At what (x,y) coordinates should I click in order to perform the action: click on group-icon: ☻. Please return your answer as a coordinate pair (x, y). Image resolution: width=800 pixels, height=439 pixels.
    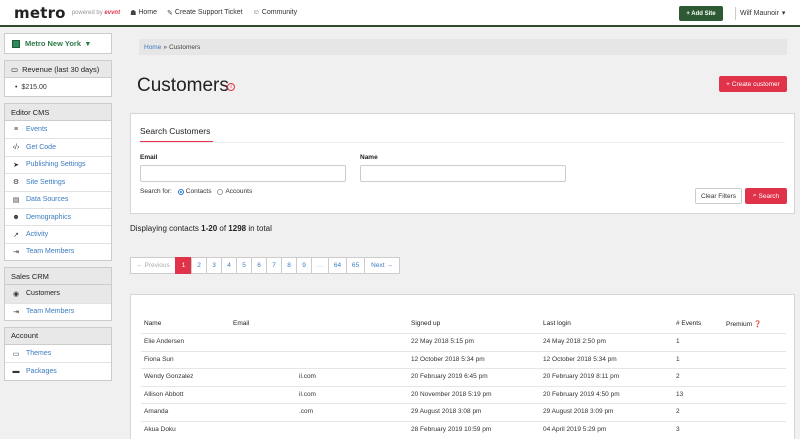
    Looking at the image, I should click on (16, 217).